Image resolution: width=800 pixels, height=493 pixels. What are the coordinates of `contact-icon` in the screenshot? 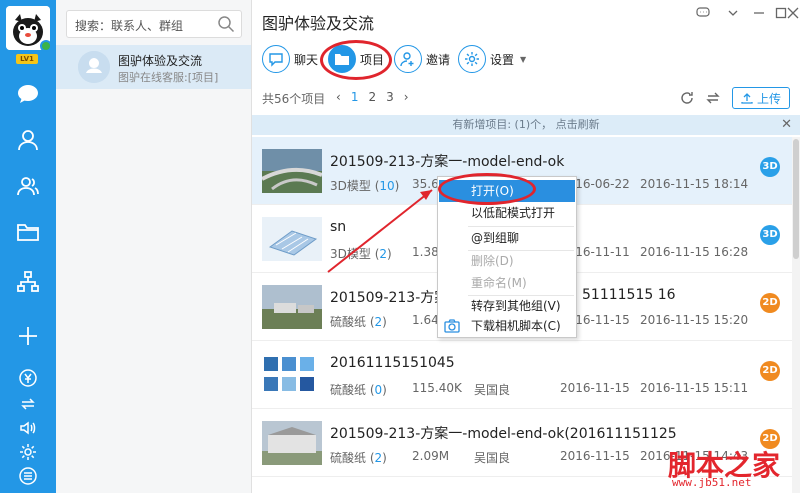 It's located at (28, 140).